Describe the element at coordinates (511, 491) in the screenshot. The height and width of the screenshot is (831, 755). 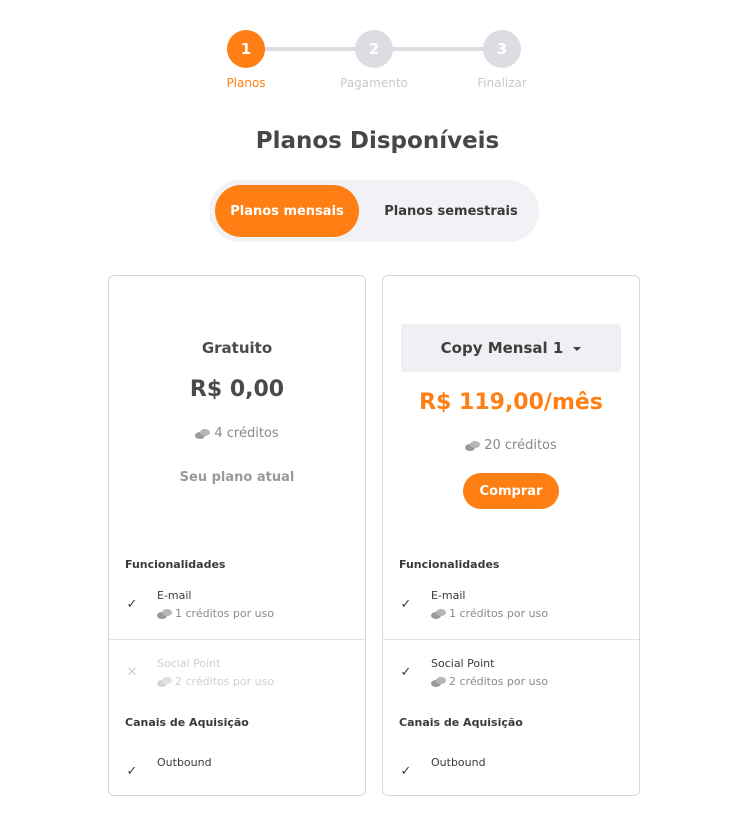
I see `buy-button: Comprar` at that location.